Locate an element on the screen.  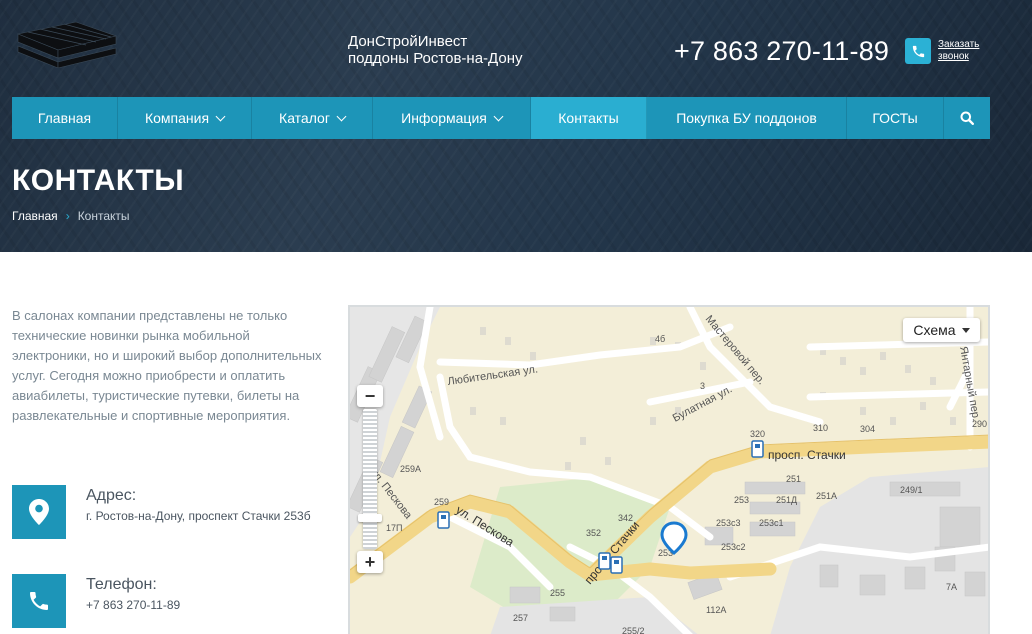
breadcrumb-home: Главная is located at coordinates (35, 216).